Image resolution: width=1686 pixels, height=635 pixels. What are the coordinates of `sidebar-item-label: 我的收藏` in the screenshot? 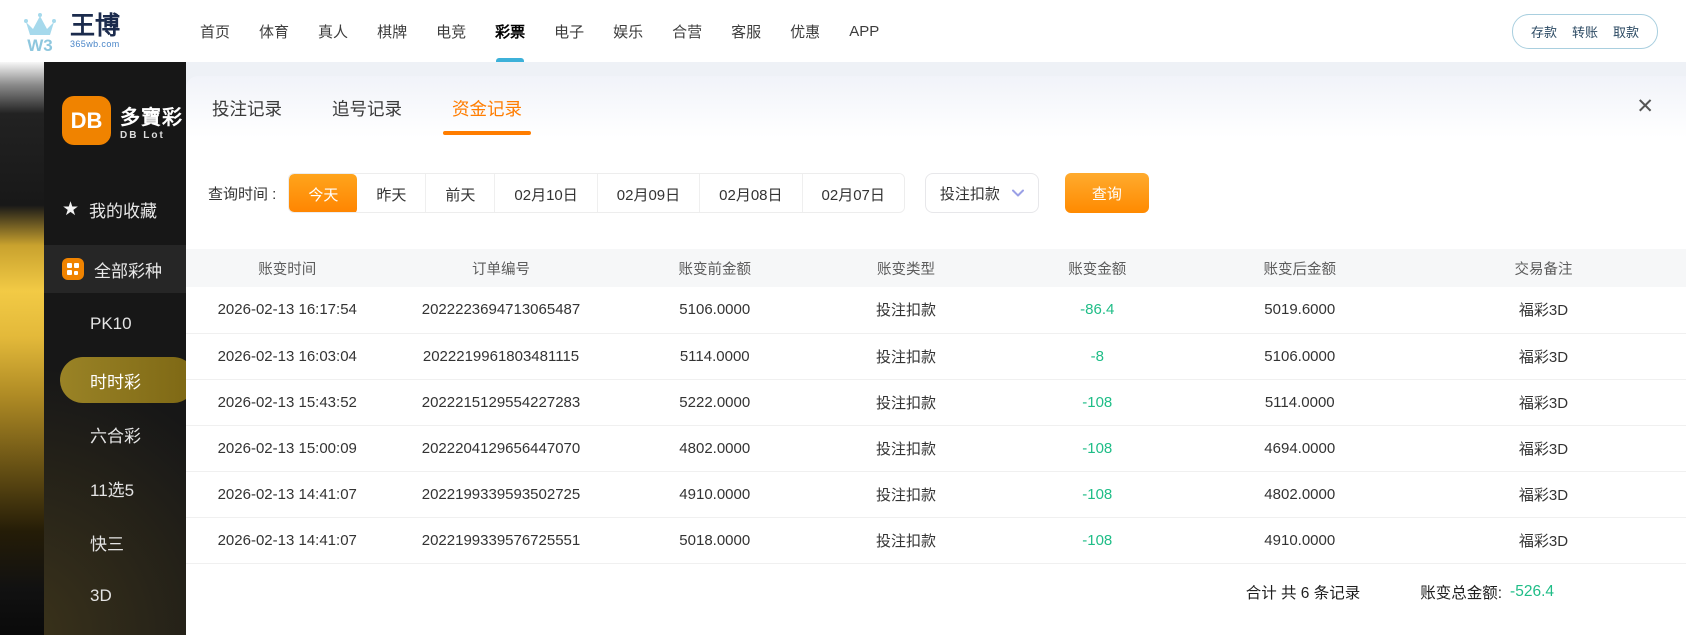 It's located at (123, 211).